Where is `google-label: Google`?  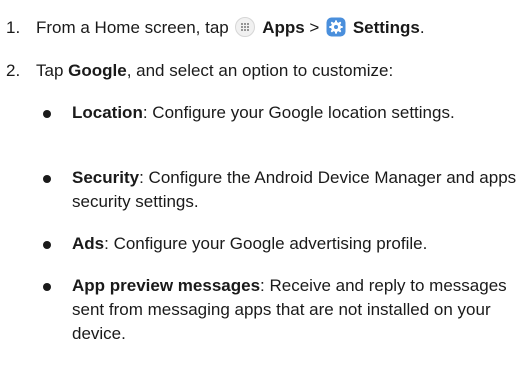 google-label: Google is located at coordinates (97, 70).